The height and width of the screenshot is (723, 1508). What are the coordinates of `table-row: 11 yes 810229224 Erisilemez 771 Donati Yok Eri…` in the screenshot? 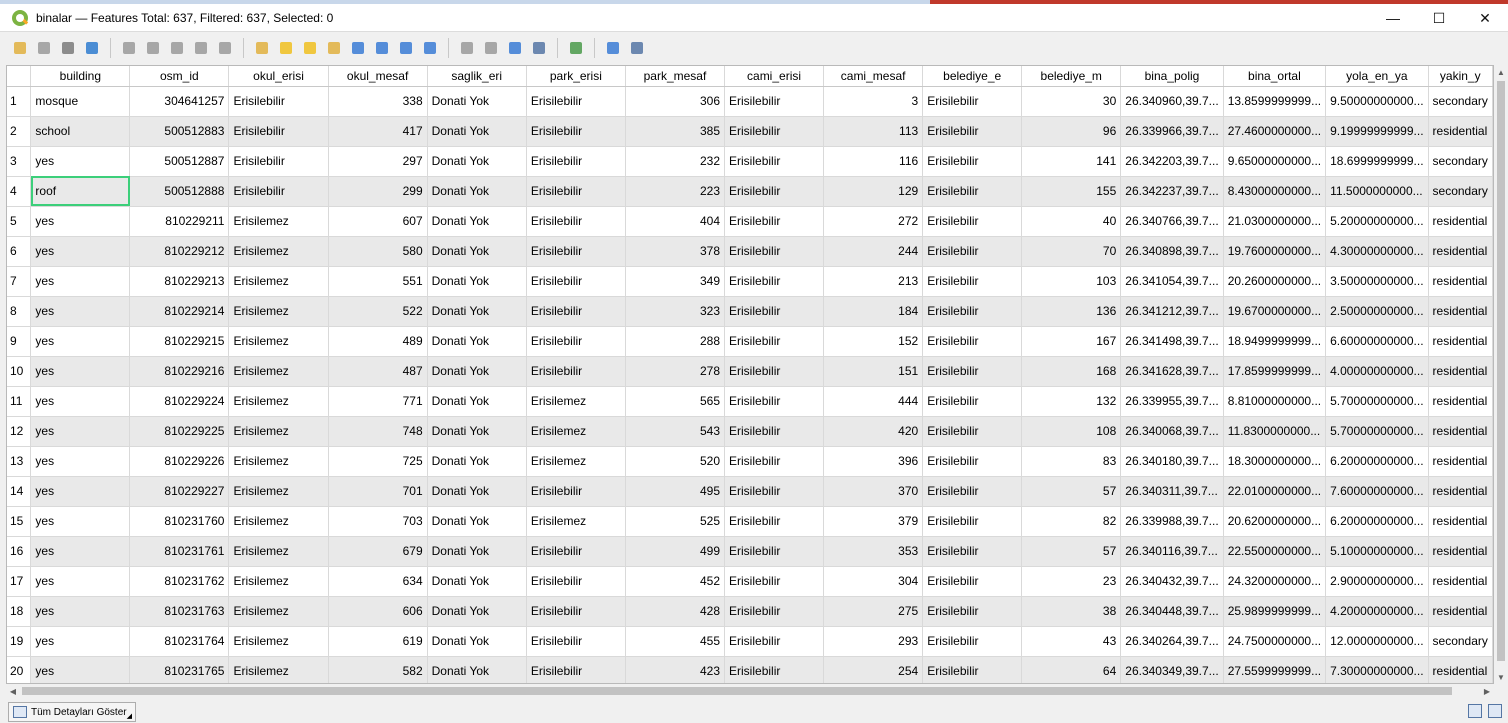 It's located at (750, 401).